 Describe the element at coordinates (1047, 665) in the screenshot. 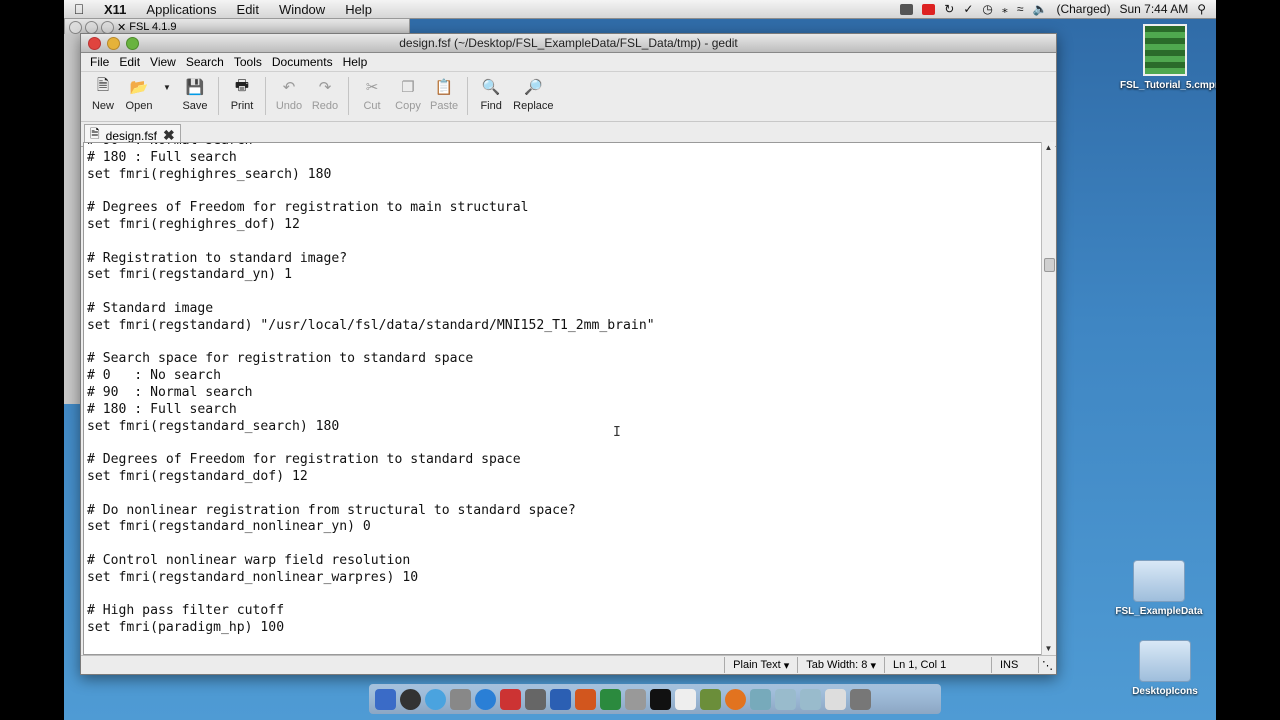

I see `resize-grip-icon: ⋱` at that location.